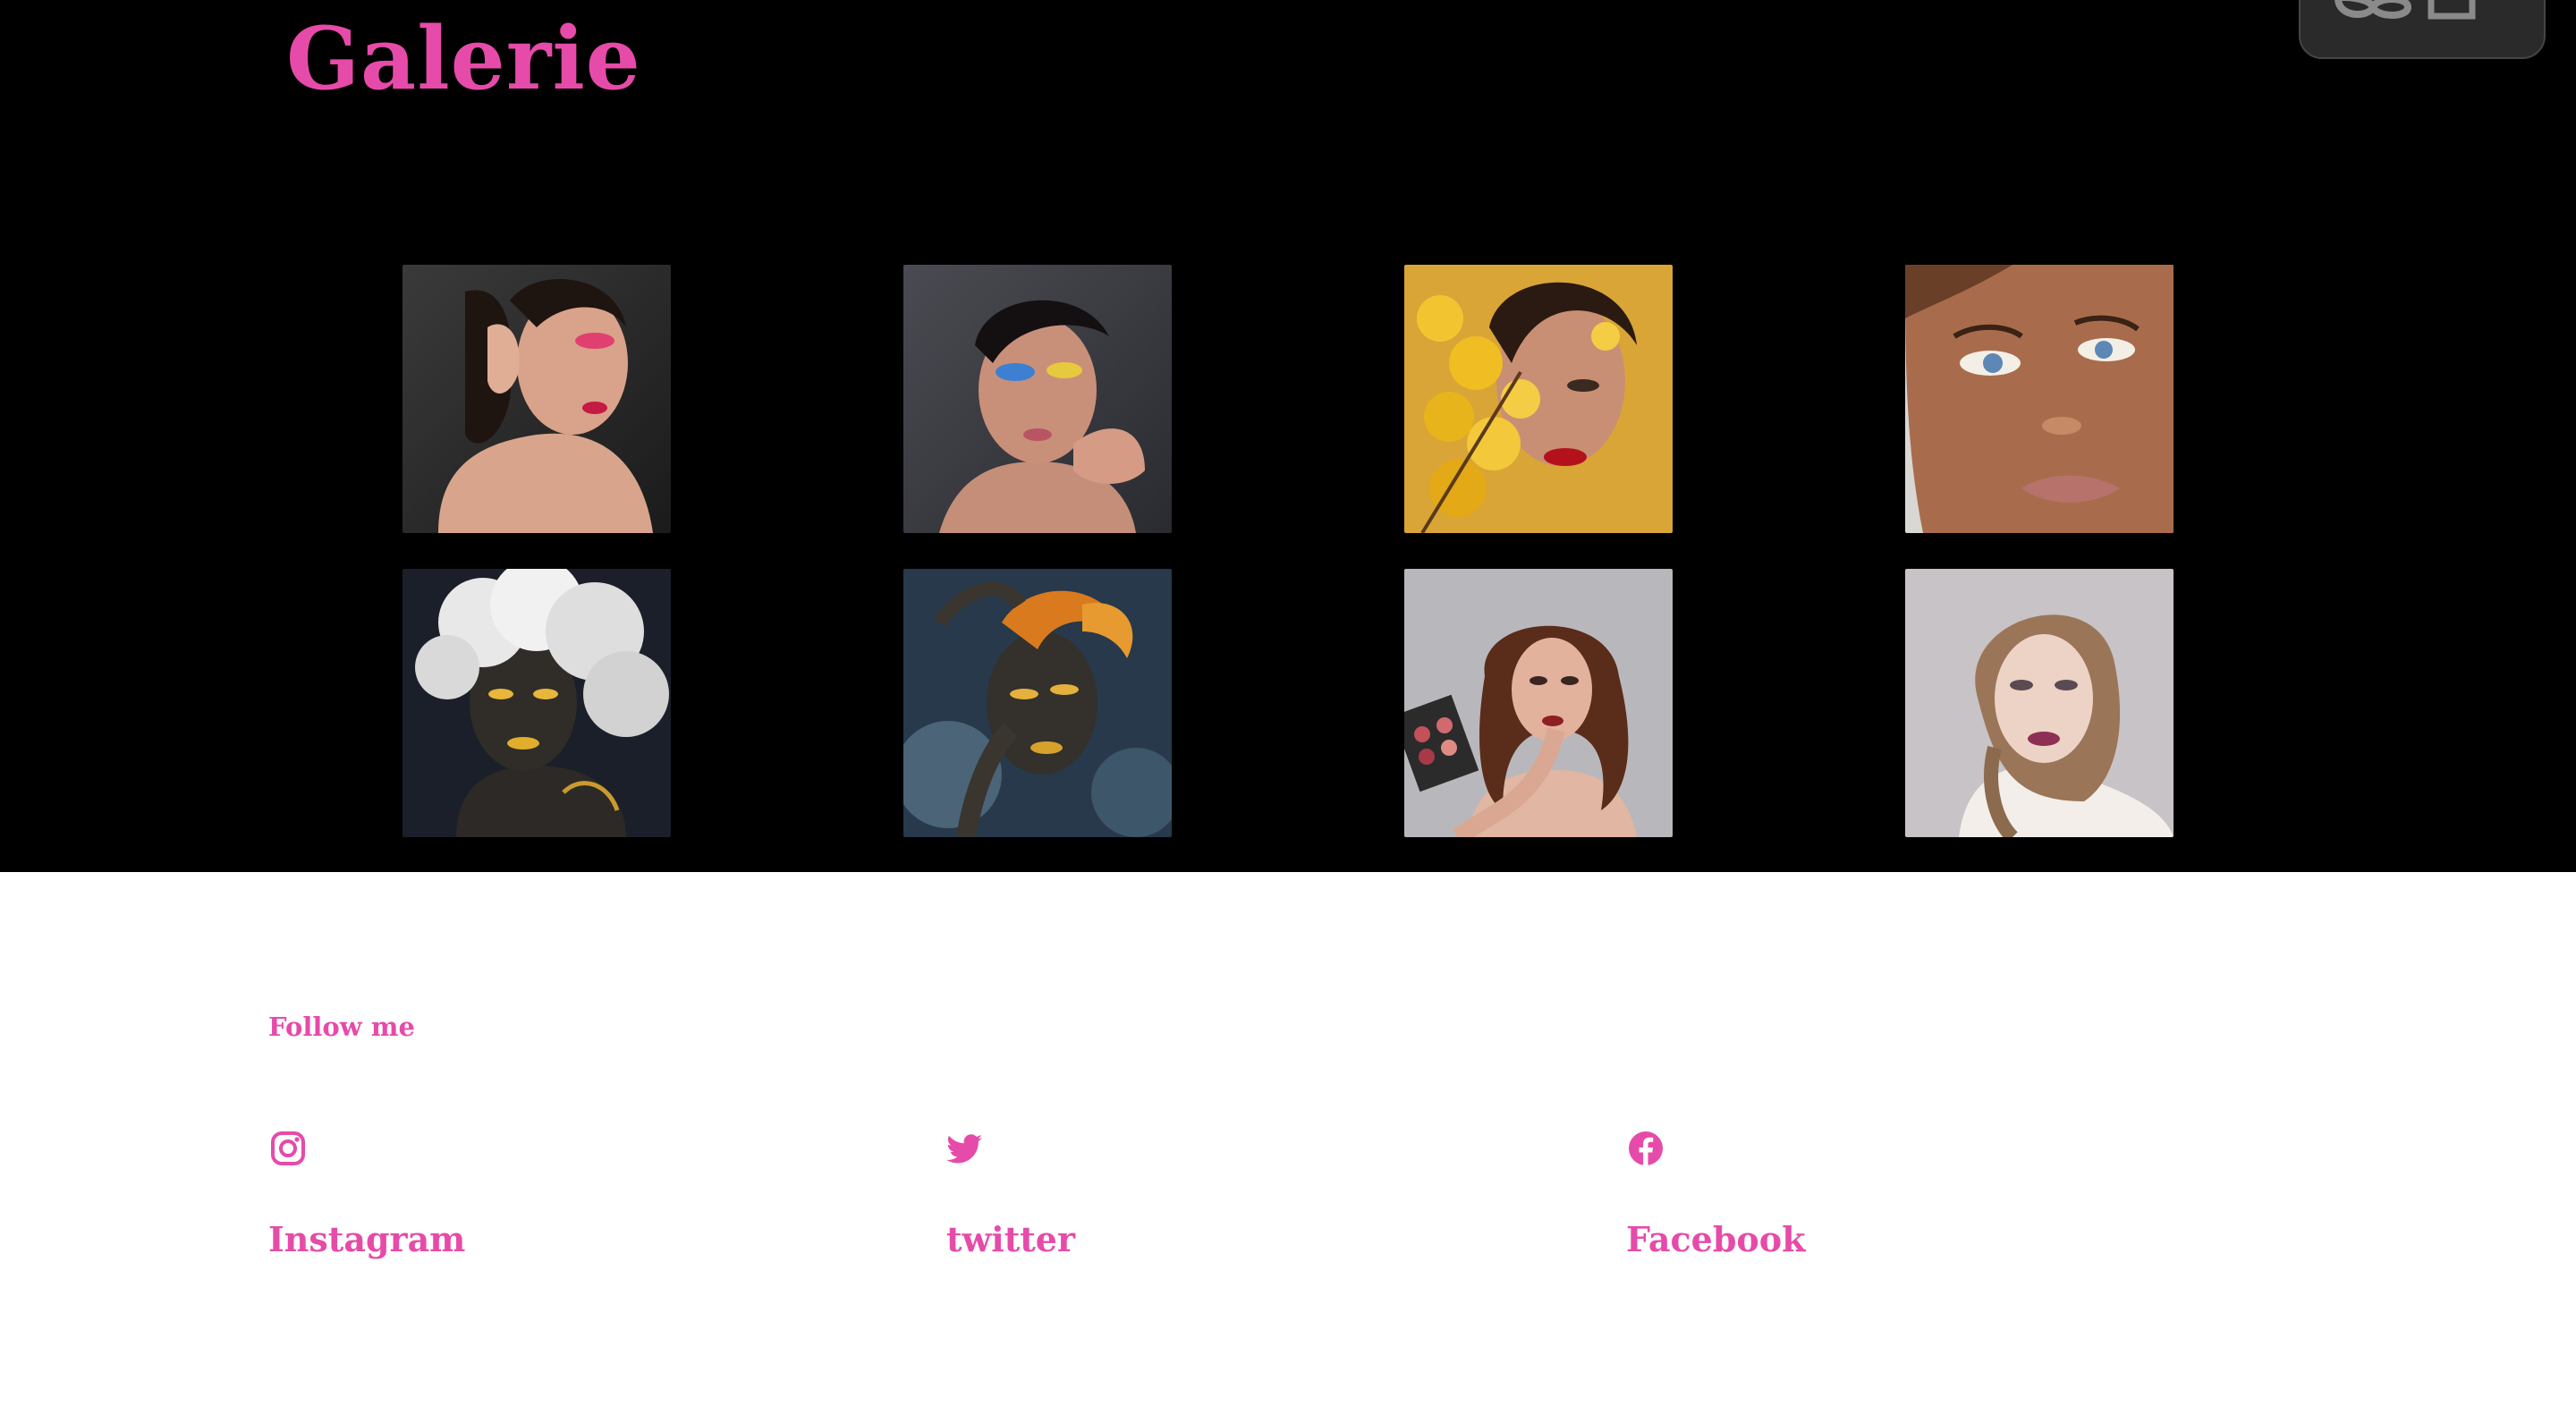  I want to click on portrait-gold-orange-hair-image, so click(1037, 703).